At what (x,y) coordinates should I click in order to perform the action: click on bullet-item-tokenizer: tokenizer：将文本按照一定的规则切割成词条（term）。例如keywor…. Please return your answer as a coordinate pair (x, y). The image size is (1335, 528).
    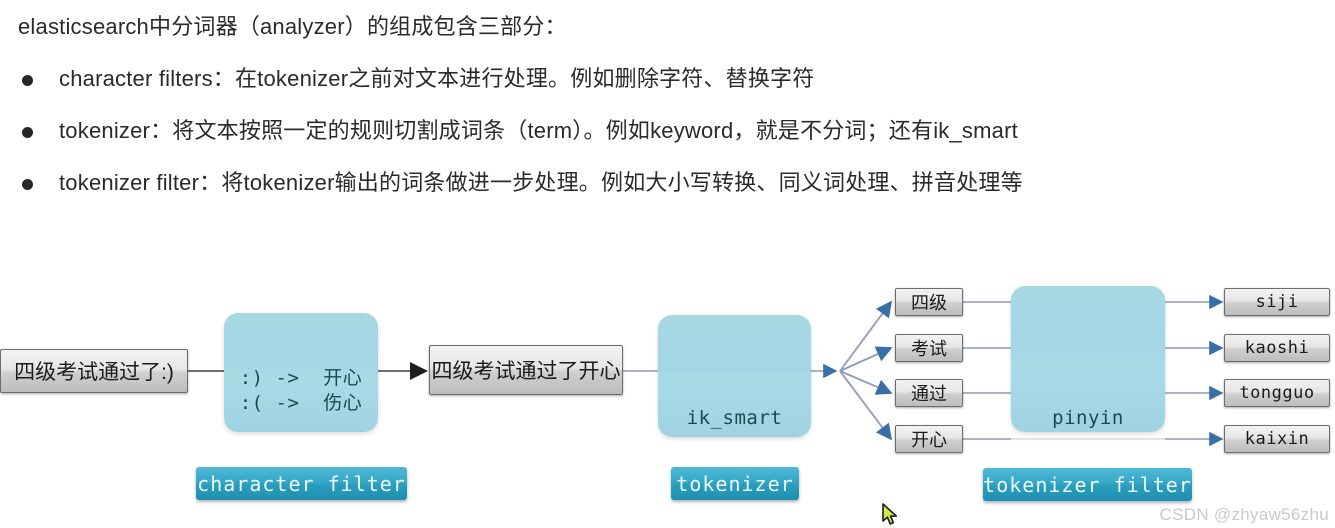
    Looking at the image, I should click on (667, 131).